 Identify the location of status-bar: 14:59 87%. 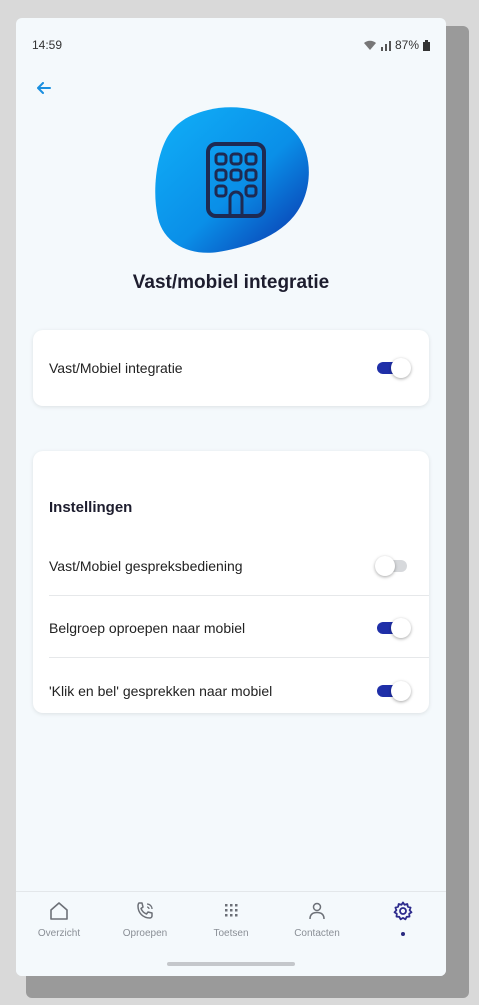
(231, 43).